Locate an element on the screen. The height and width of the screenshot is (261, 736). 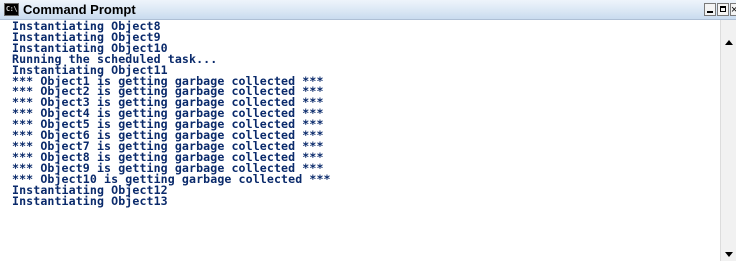
console-icon: C:\ is located at coordinates (11, 9).